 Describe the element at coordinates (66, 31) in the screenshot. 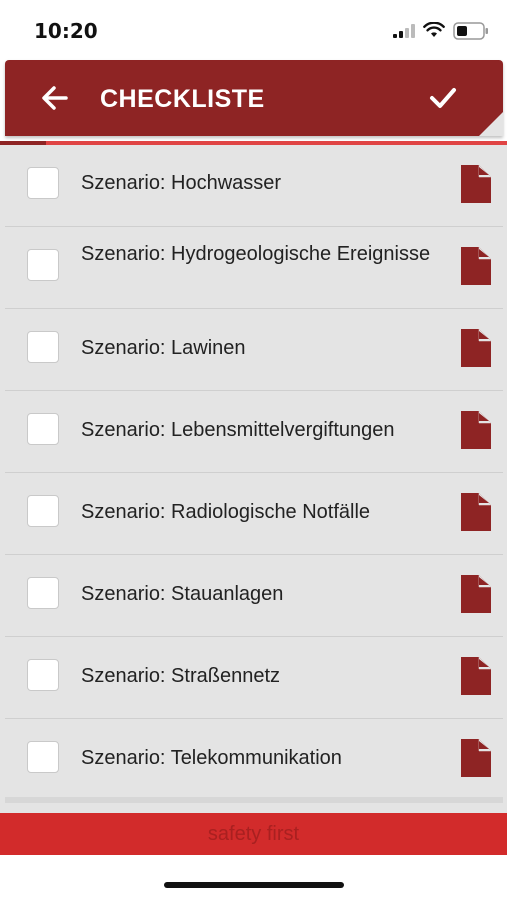

I see `status-time: 10:20` at that location.